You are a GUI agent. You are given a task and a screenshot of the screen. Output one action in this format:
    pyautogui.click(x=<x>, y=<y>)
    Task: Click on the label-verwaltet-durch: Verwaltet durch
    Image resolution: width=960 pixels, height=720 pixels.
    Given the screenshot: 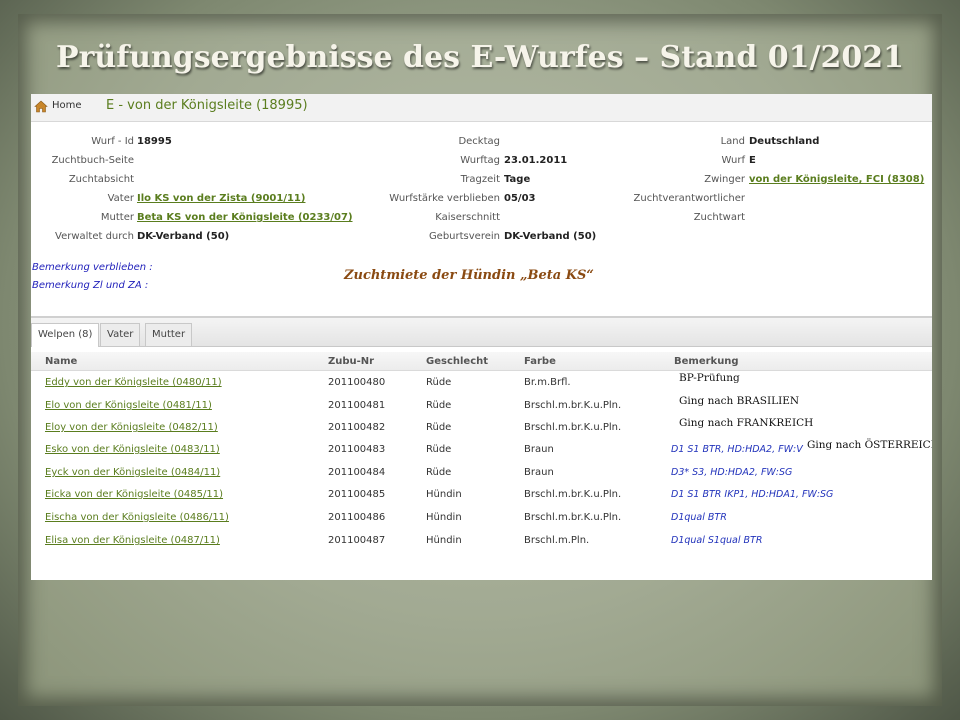 What is the action you would take?
    pyautogui.click(x=94, y=236)
    